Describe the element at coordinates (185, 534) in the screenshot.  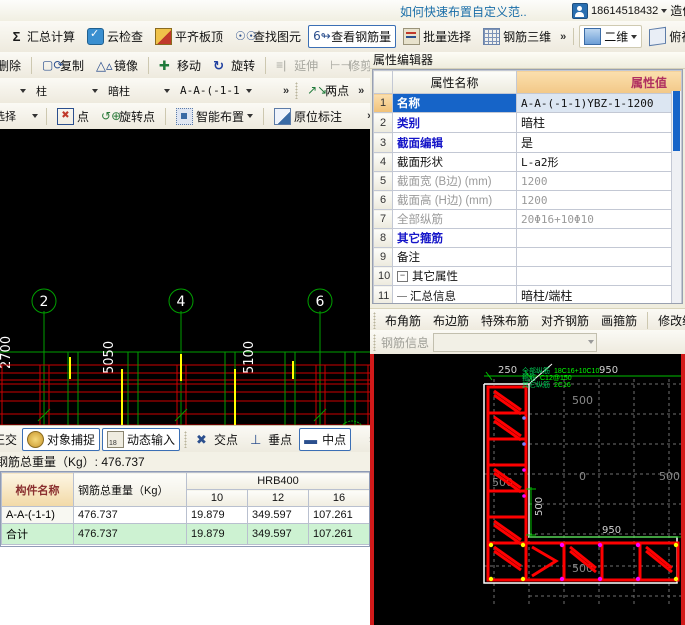
I see `table-row-total: 合计 476.737 19.879 349.597 107.261` at that location.